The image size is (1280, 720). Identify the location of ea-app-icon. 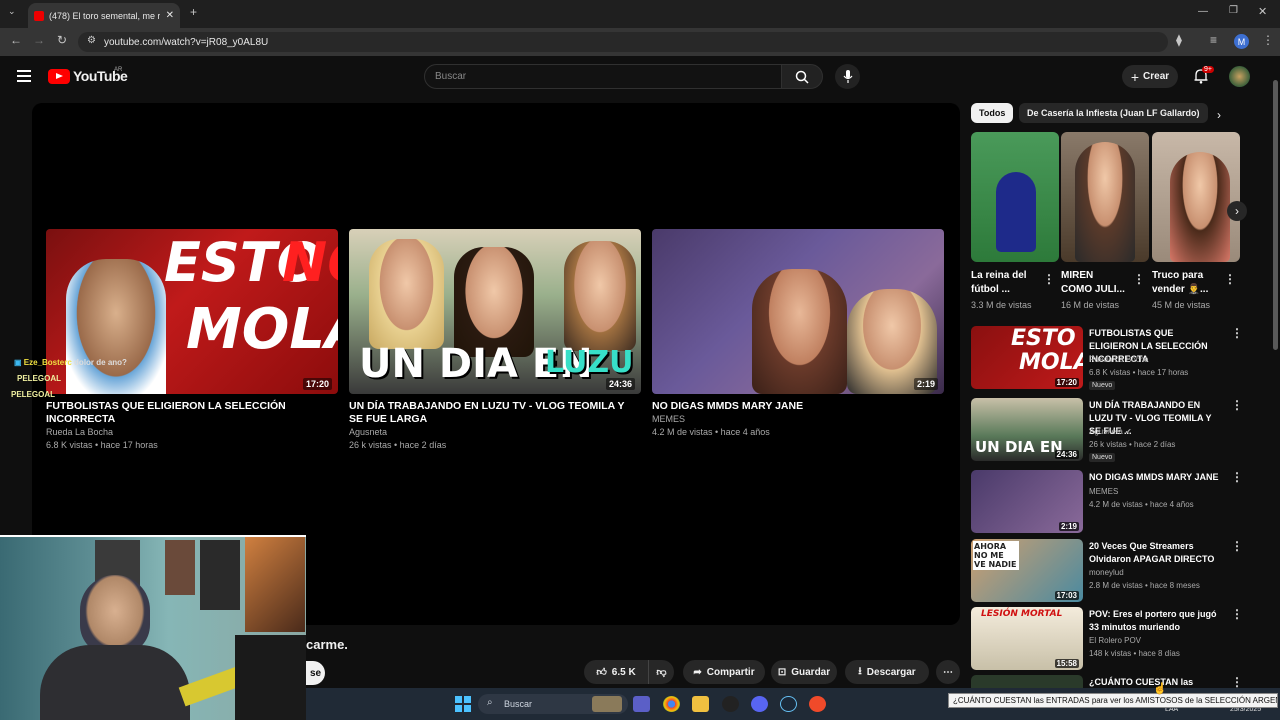
(817, 704).